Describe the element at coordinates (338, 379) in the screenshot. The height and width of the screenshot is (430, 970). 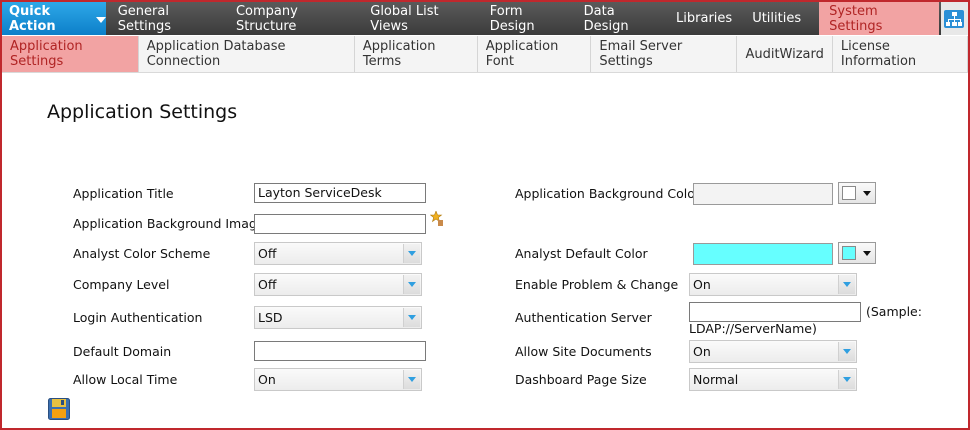
I see `allow-local-time-select: On` at that location.